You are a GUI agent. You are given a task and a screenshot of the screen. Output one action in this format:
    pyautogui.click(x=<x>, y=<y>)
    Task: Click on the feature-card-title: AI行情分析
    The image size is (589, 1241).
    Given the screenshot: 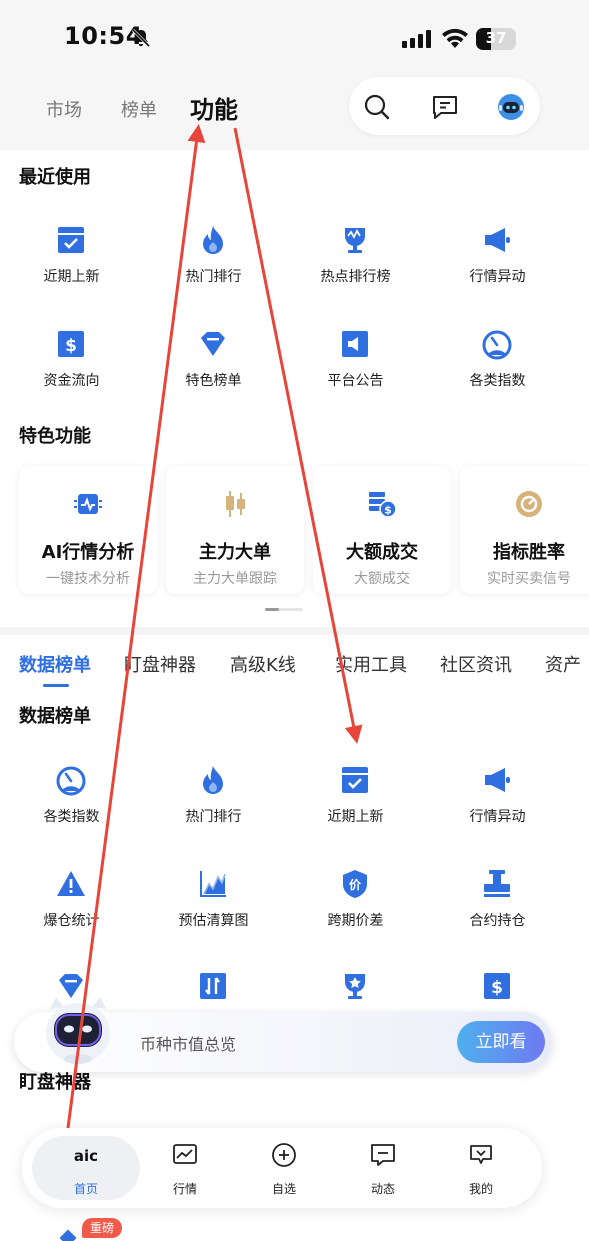 What is the action you would take?
    pyautogui.click(x=88, y=552)
    